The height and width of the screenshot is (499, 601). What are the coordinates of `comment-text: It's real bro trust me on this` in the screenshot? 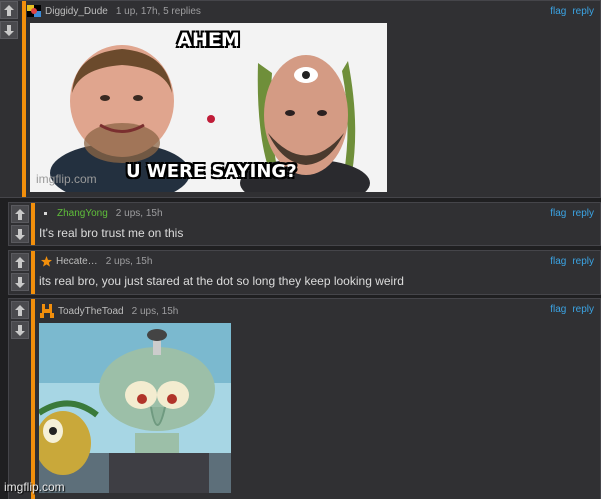 It's located at (111, 233).